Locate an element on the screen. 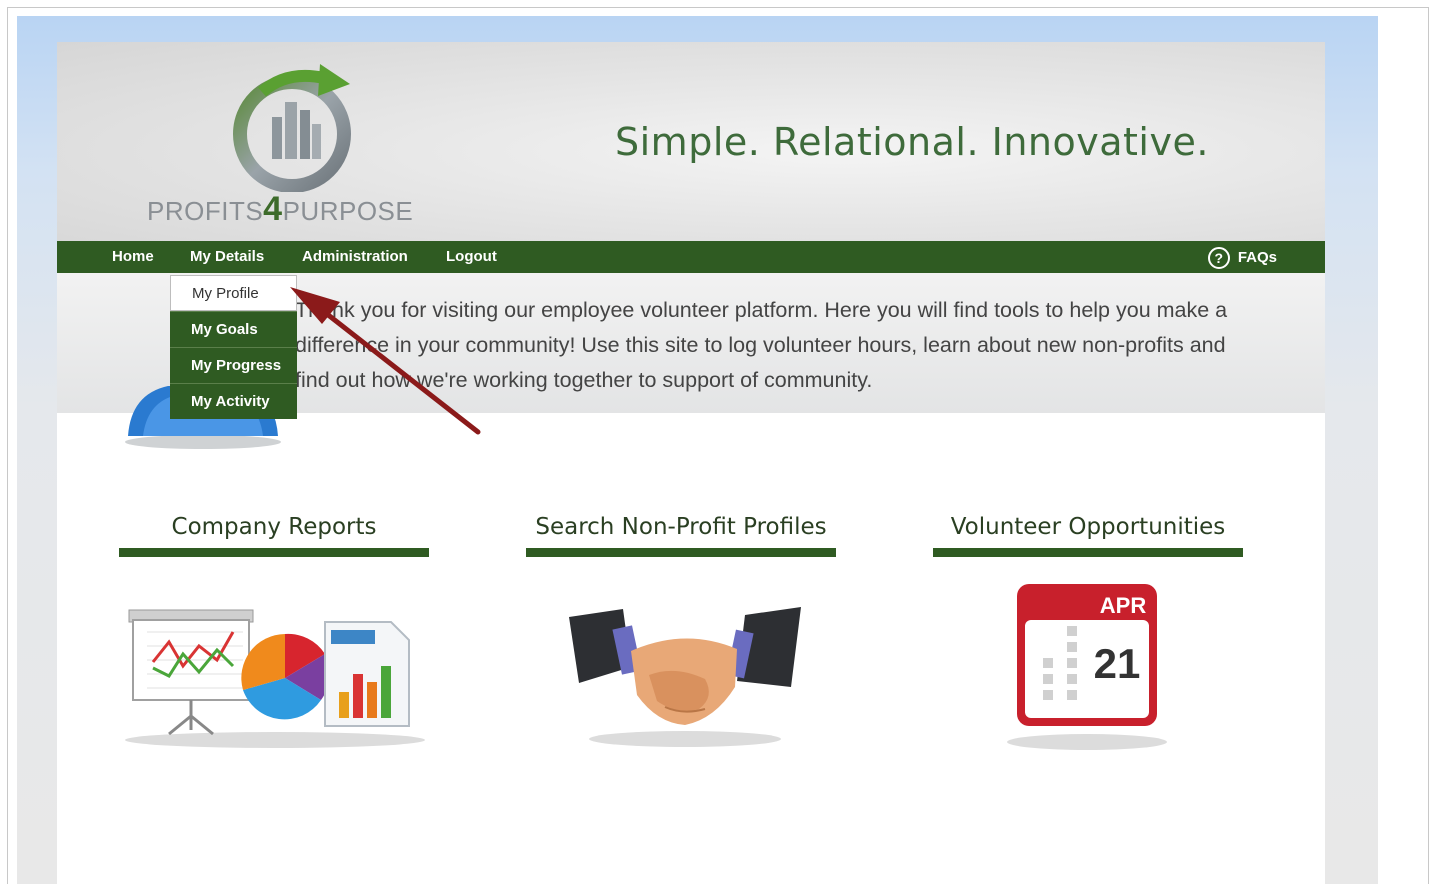 The image size is (1436, 884). section-title: Volunteer Opportunities is located at coordinates (1088, 527).